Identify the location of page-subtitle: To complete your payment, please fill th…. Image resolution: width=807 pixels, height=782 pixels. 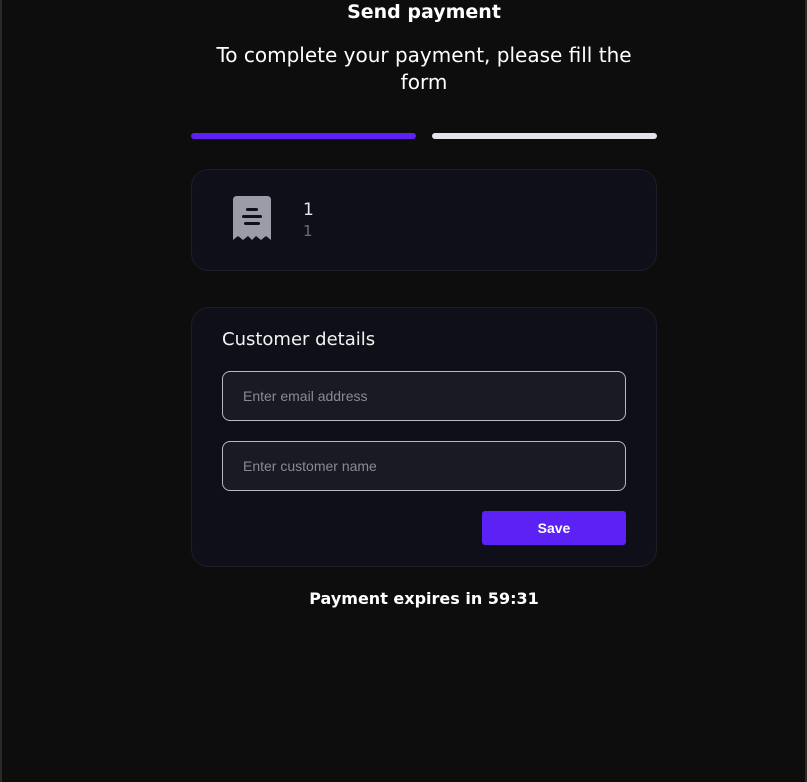
(424, 68).